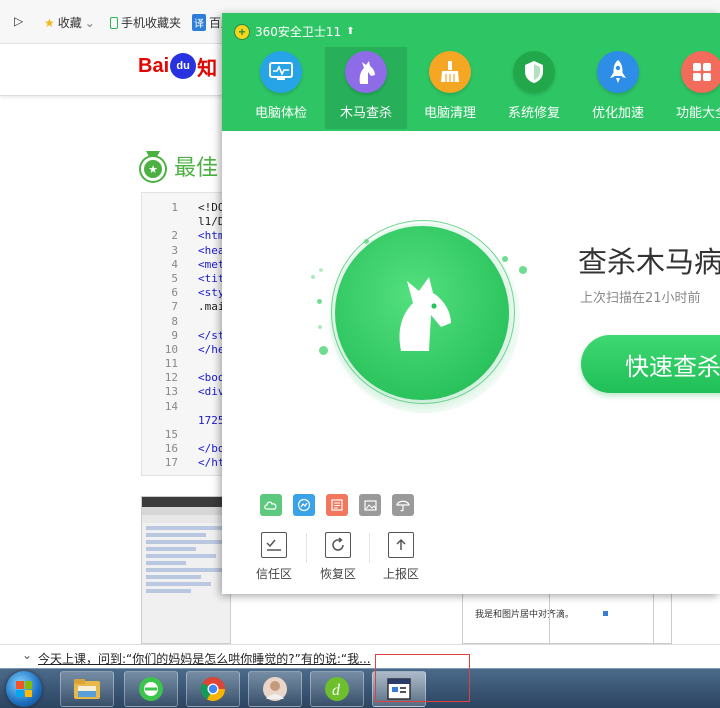 The image size is (720, 708). Describe the element at coordinates (151, 689) in the screenshot. I see `taskbar-360-browser` at that location.